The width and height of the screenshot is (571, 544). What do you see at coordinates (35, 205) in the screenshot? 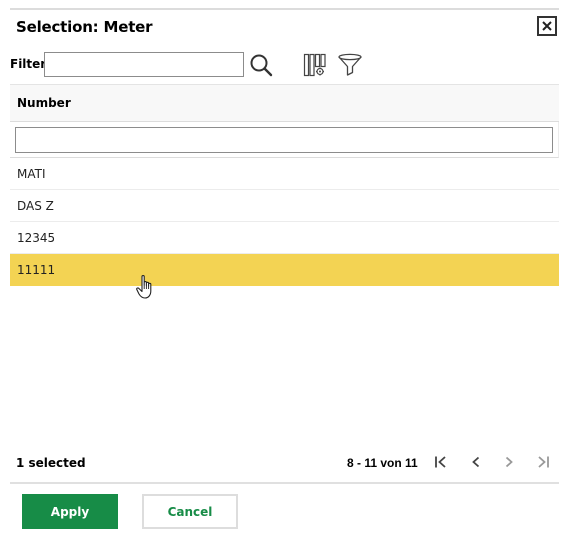
I see `cell-number: DAS Z` at bounding box center [35, 205].